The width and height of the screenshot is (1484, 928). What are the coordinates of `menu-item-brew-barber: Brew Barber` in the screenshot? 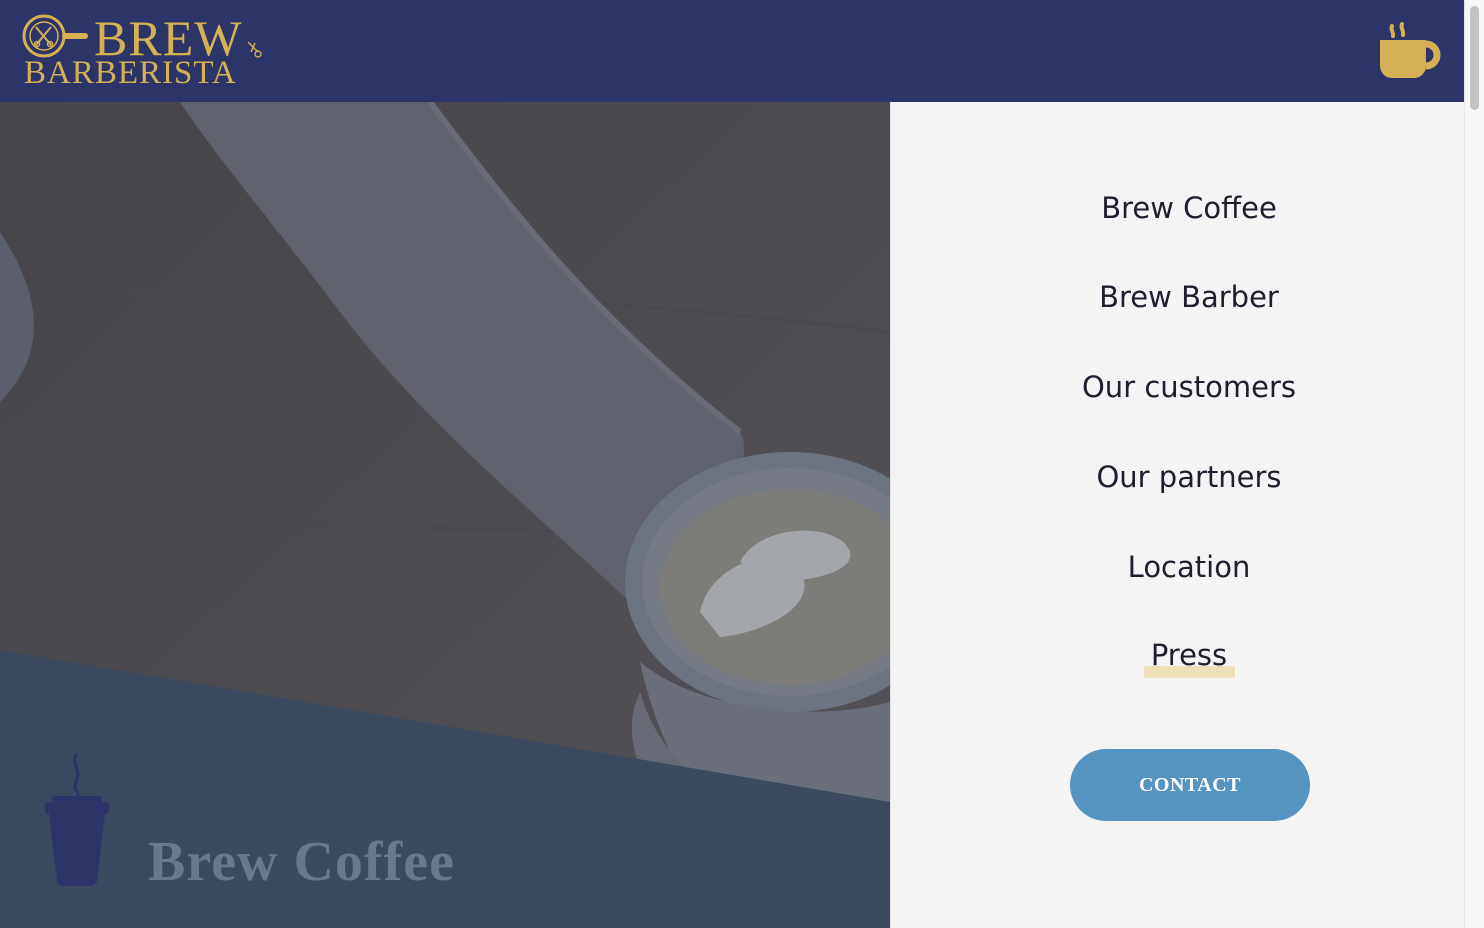 It's located at (1187, 297).